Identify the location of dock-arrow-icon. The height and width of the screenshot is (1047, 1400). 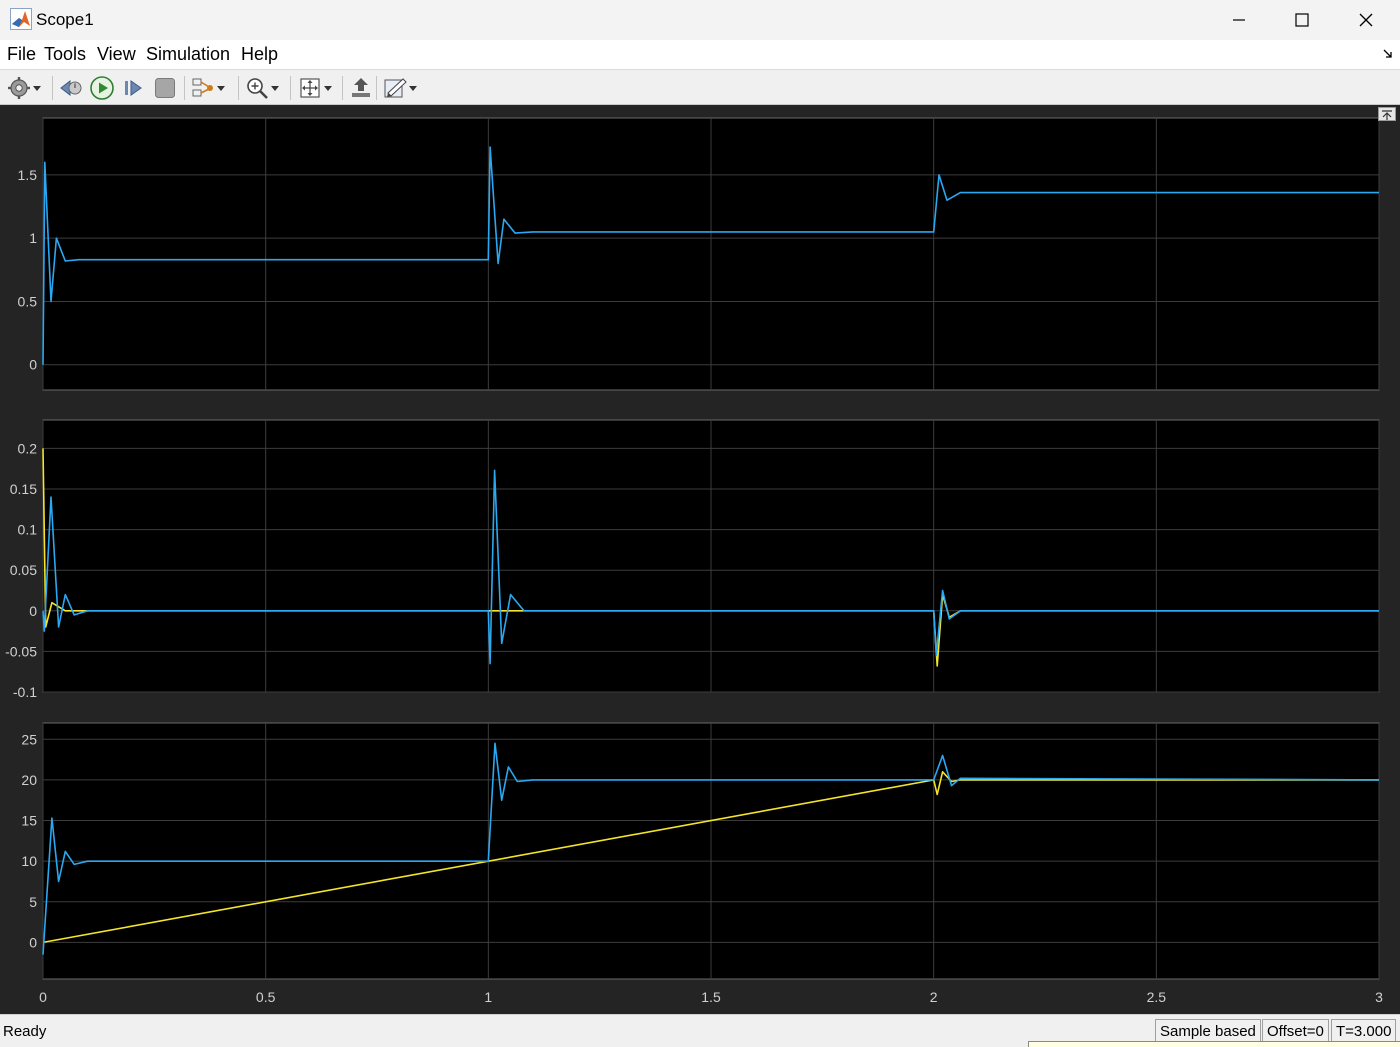
(1388, 54).